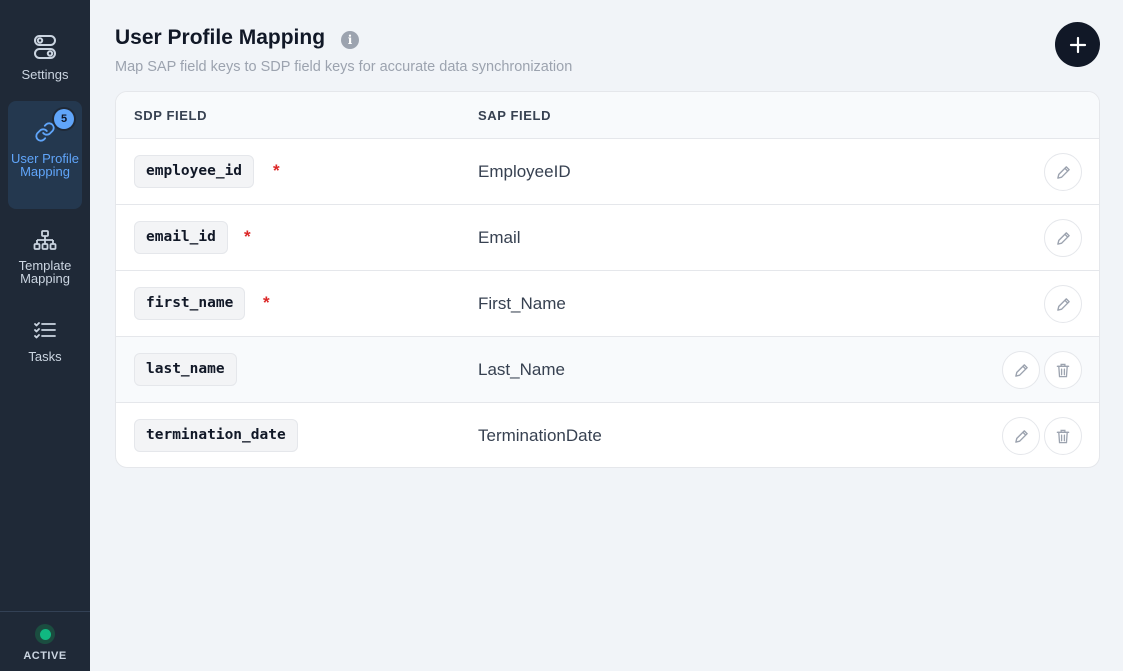 The width and height of the screenshot is (1123, 671). I want to click on column-header-sdp-field: SDP FIELD, so click(171, 115).